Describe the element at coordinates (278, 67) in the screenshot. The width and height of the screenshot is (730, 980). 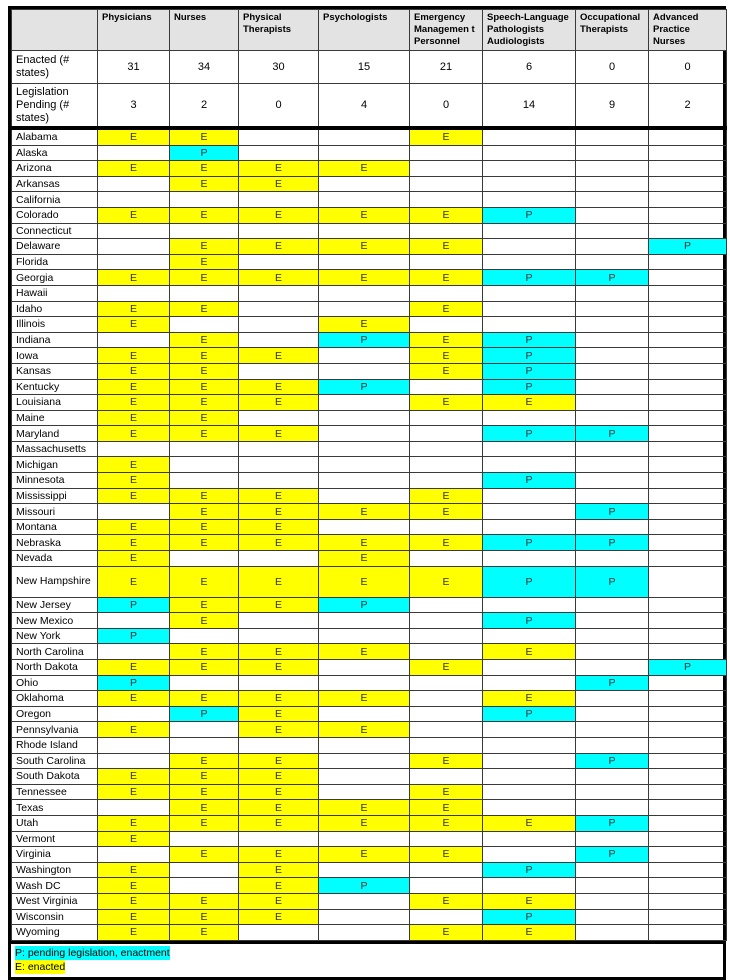
I see `enacted-count: 30` at that location.